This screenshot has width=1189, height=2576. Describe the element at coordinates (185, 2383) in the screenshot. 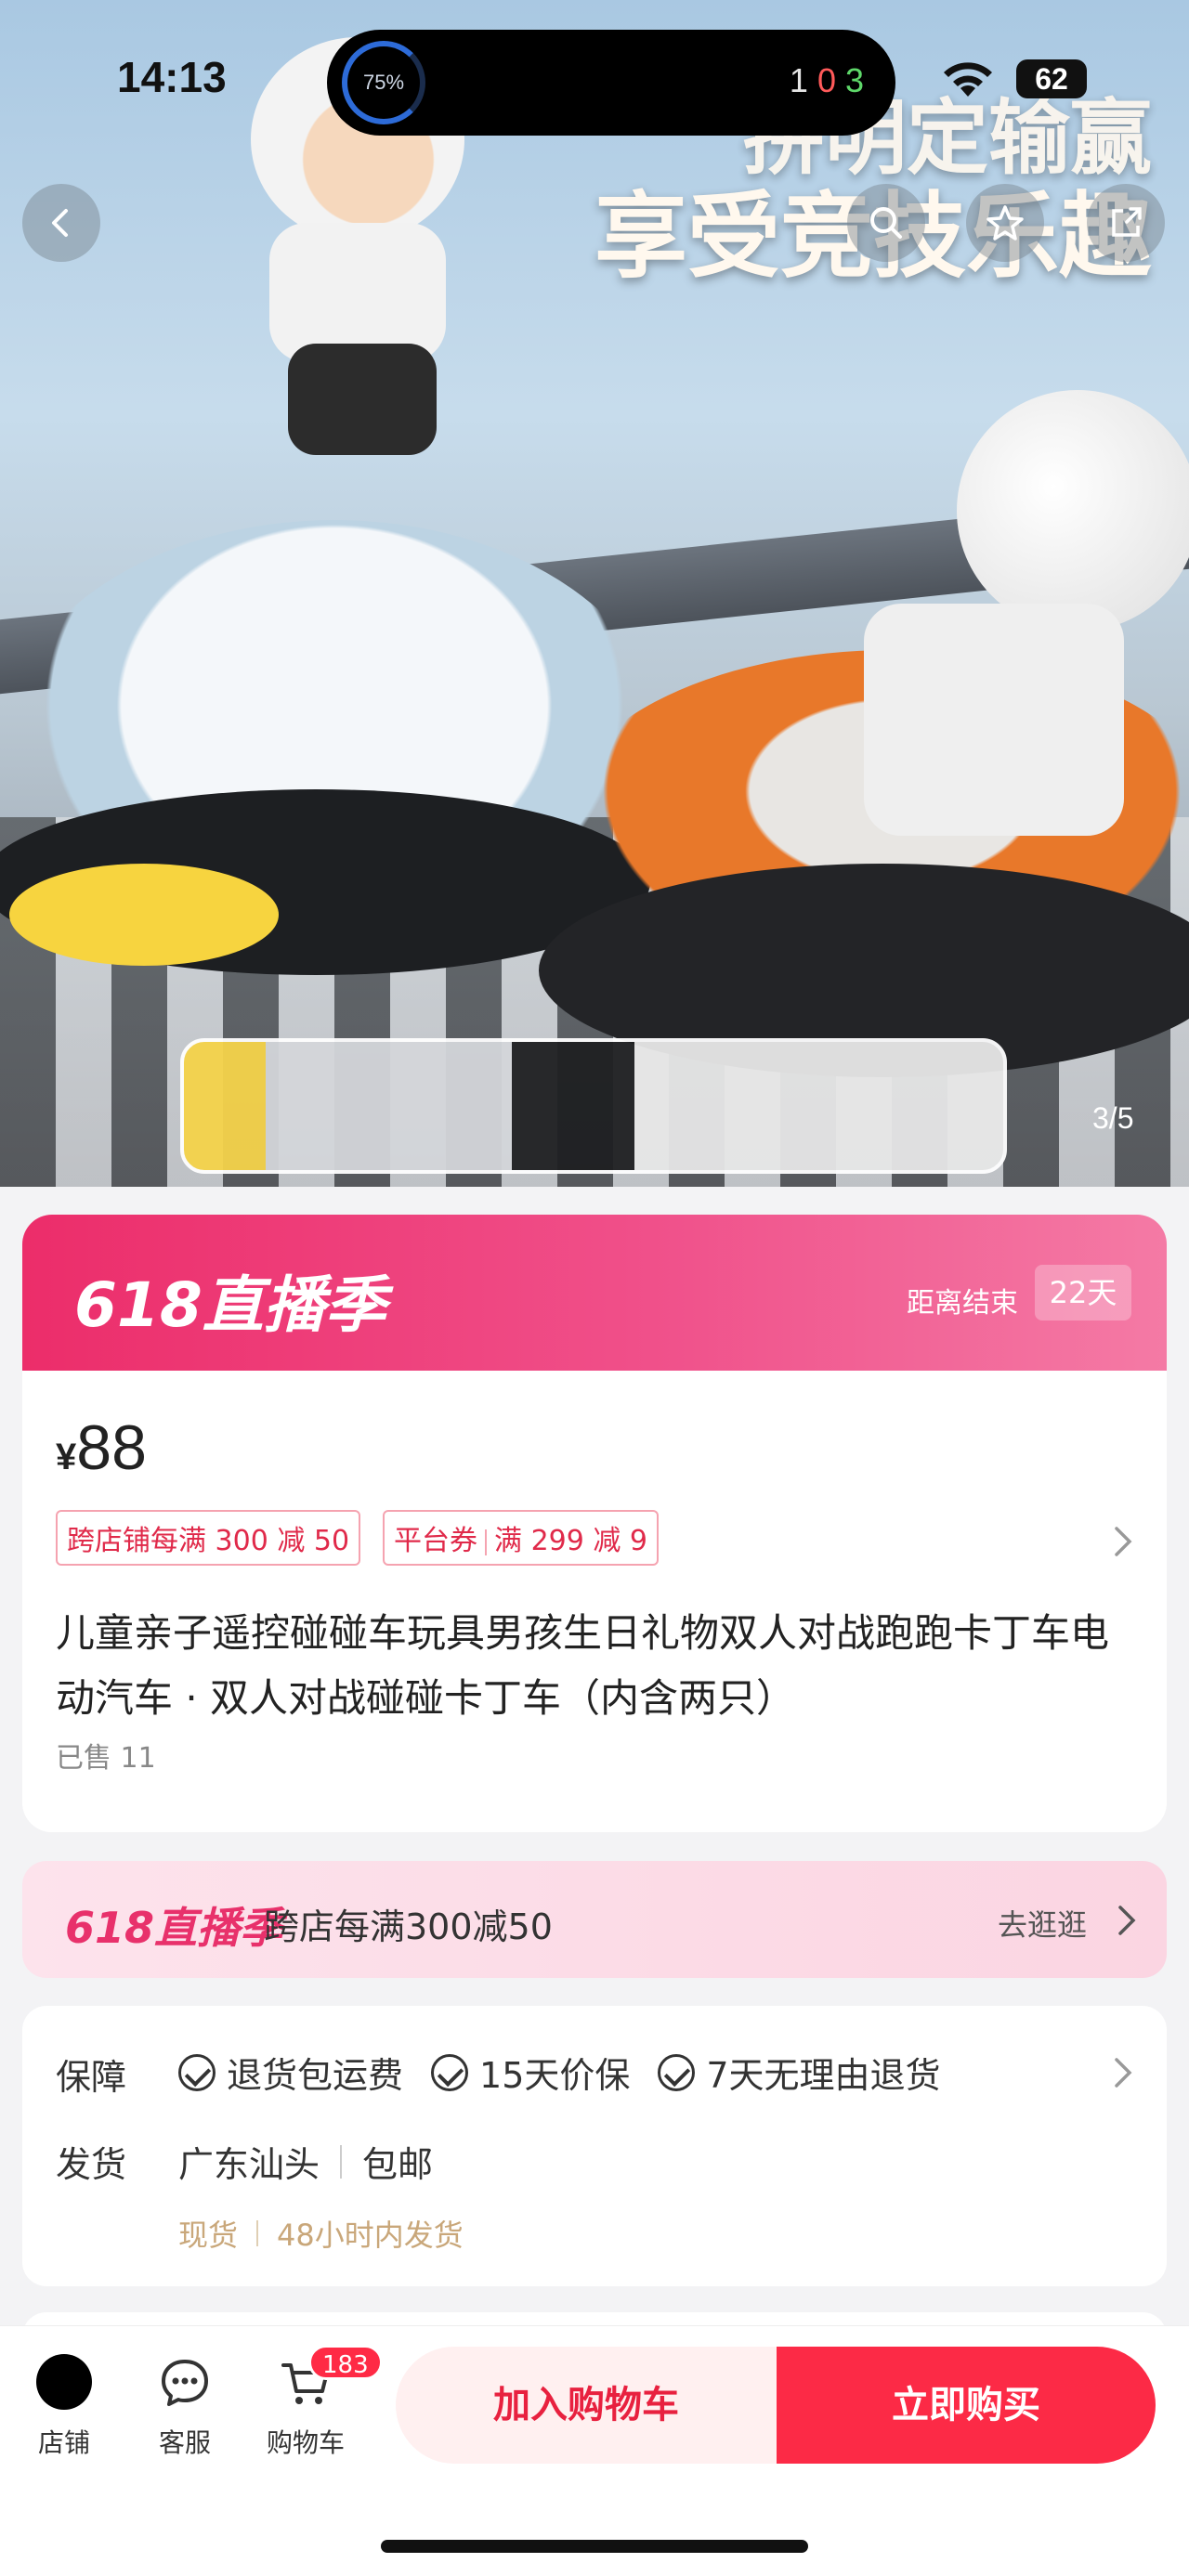

I see `chat-bubble-icon` at that location.